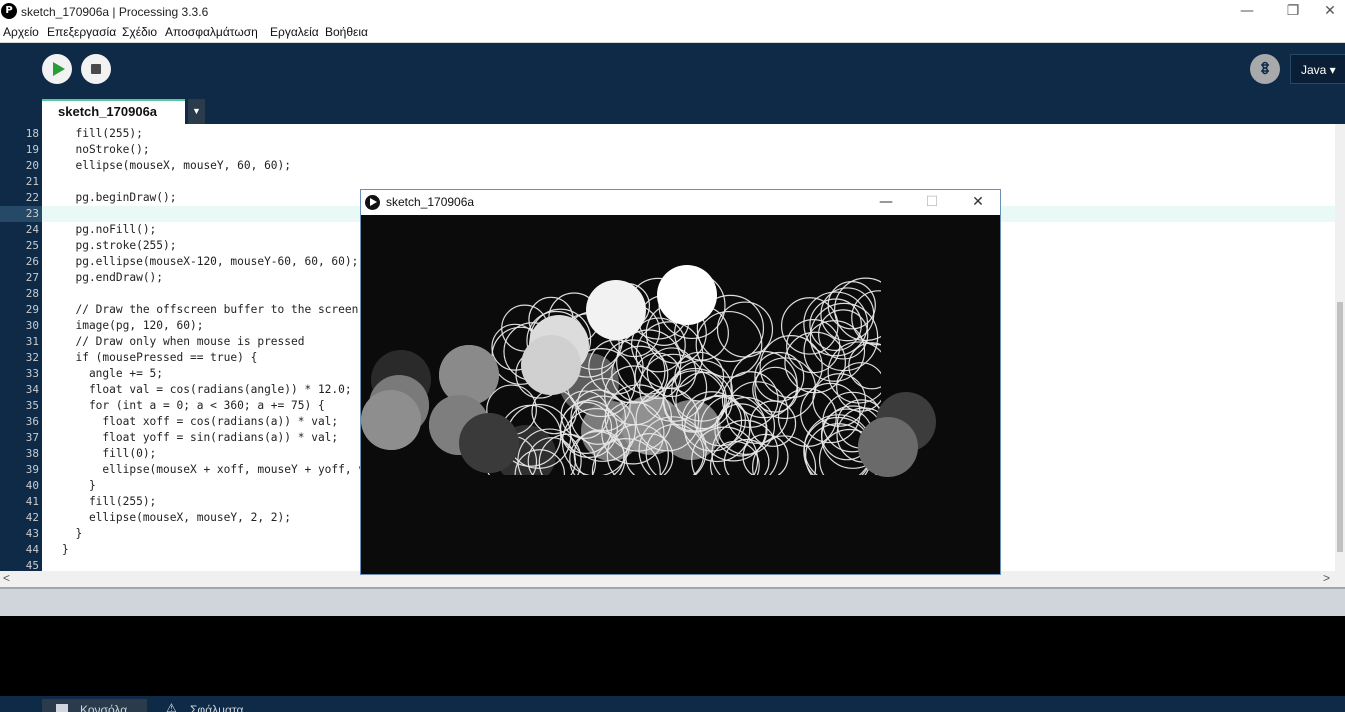  What do you see at coordinates (32, 245) in the screenshot?
I see `line-number: 25` at bounding box center [32, 245].